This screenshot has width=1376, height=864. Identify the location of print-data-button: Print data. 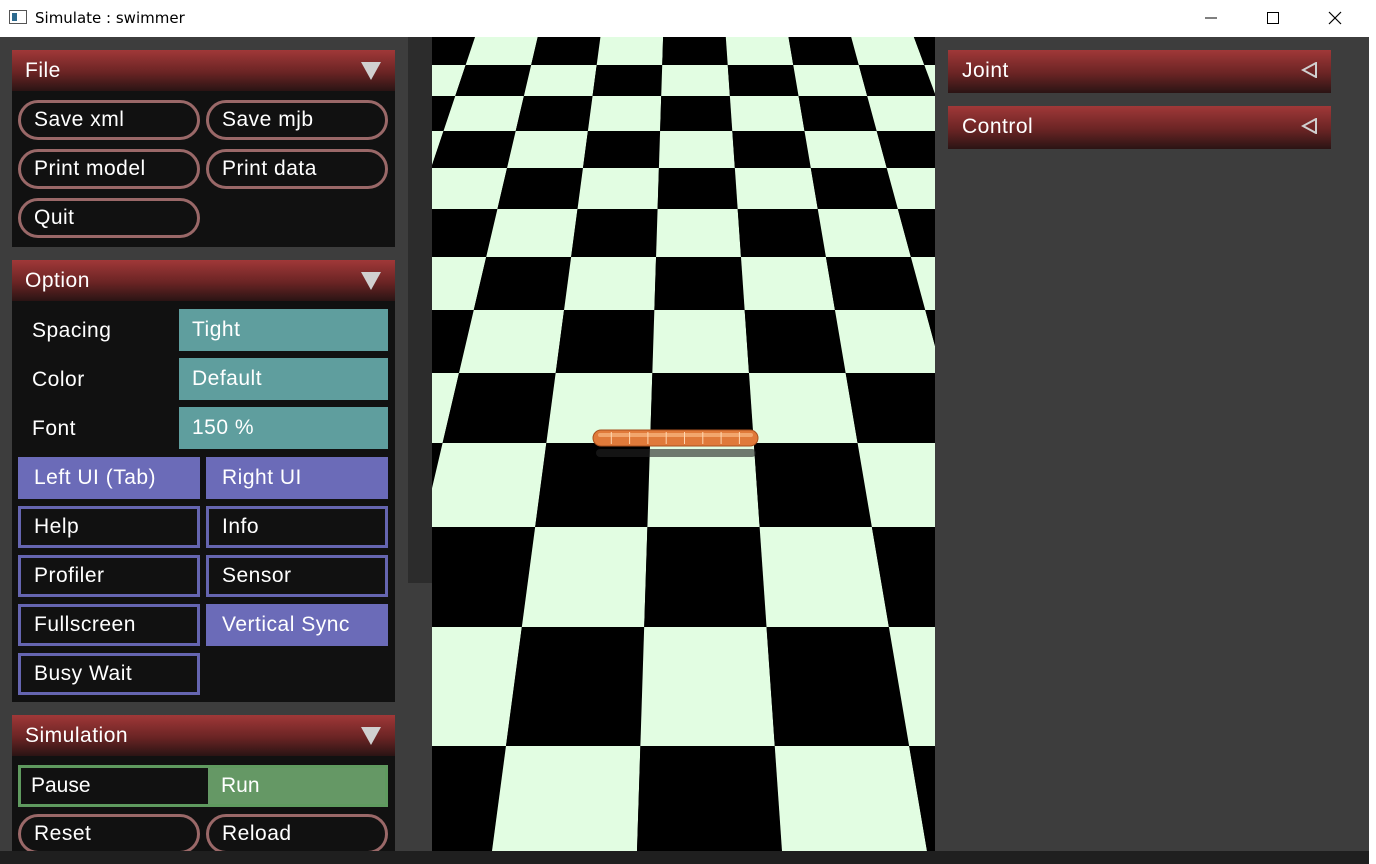
(297, 169).